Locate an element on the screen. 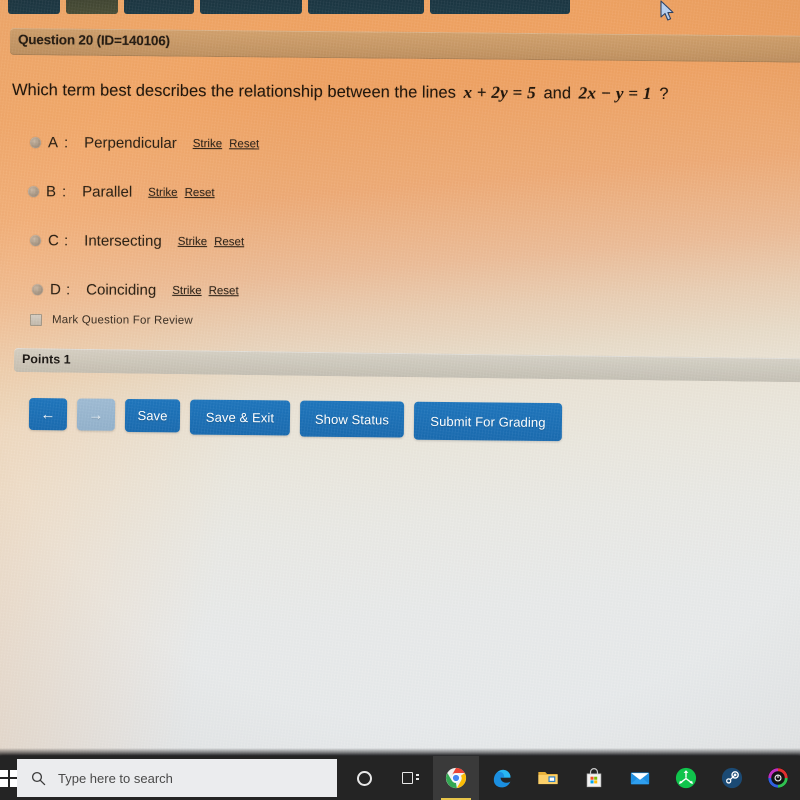 Image resolution: width=800 pixels, height=800 pixels. option-colon-d: : is located at coordinates (68, 290).